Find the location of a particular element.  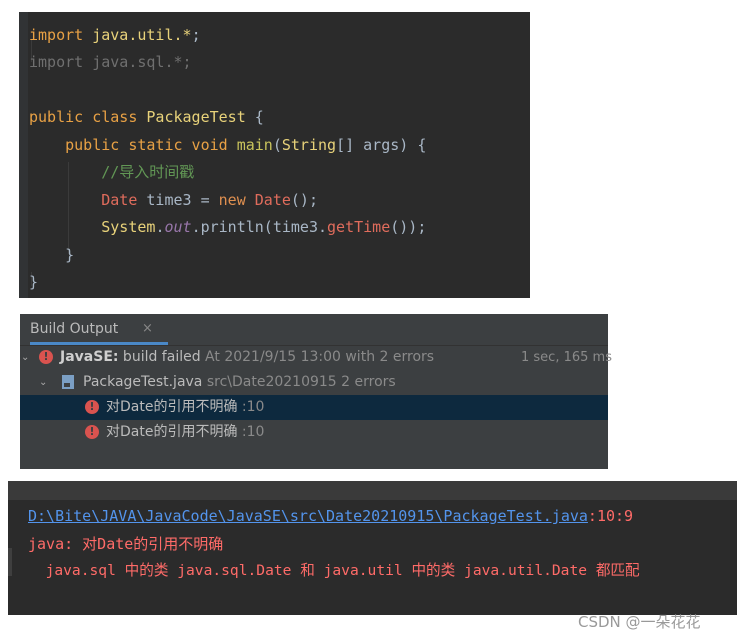

editor-gutter is located at coordinates (23, 155).